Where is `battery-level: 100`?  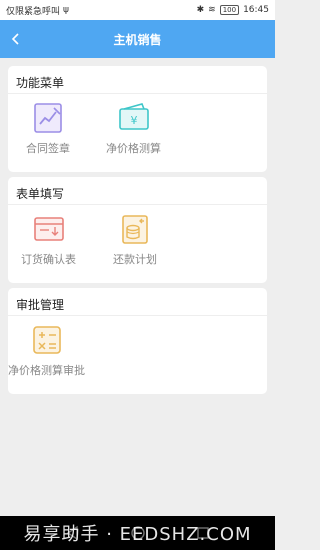 battery-level: 100 is located at coordinates (229, 10).